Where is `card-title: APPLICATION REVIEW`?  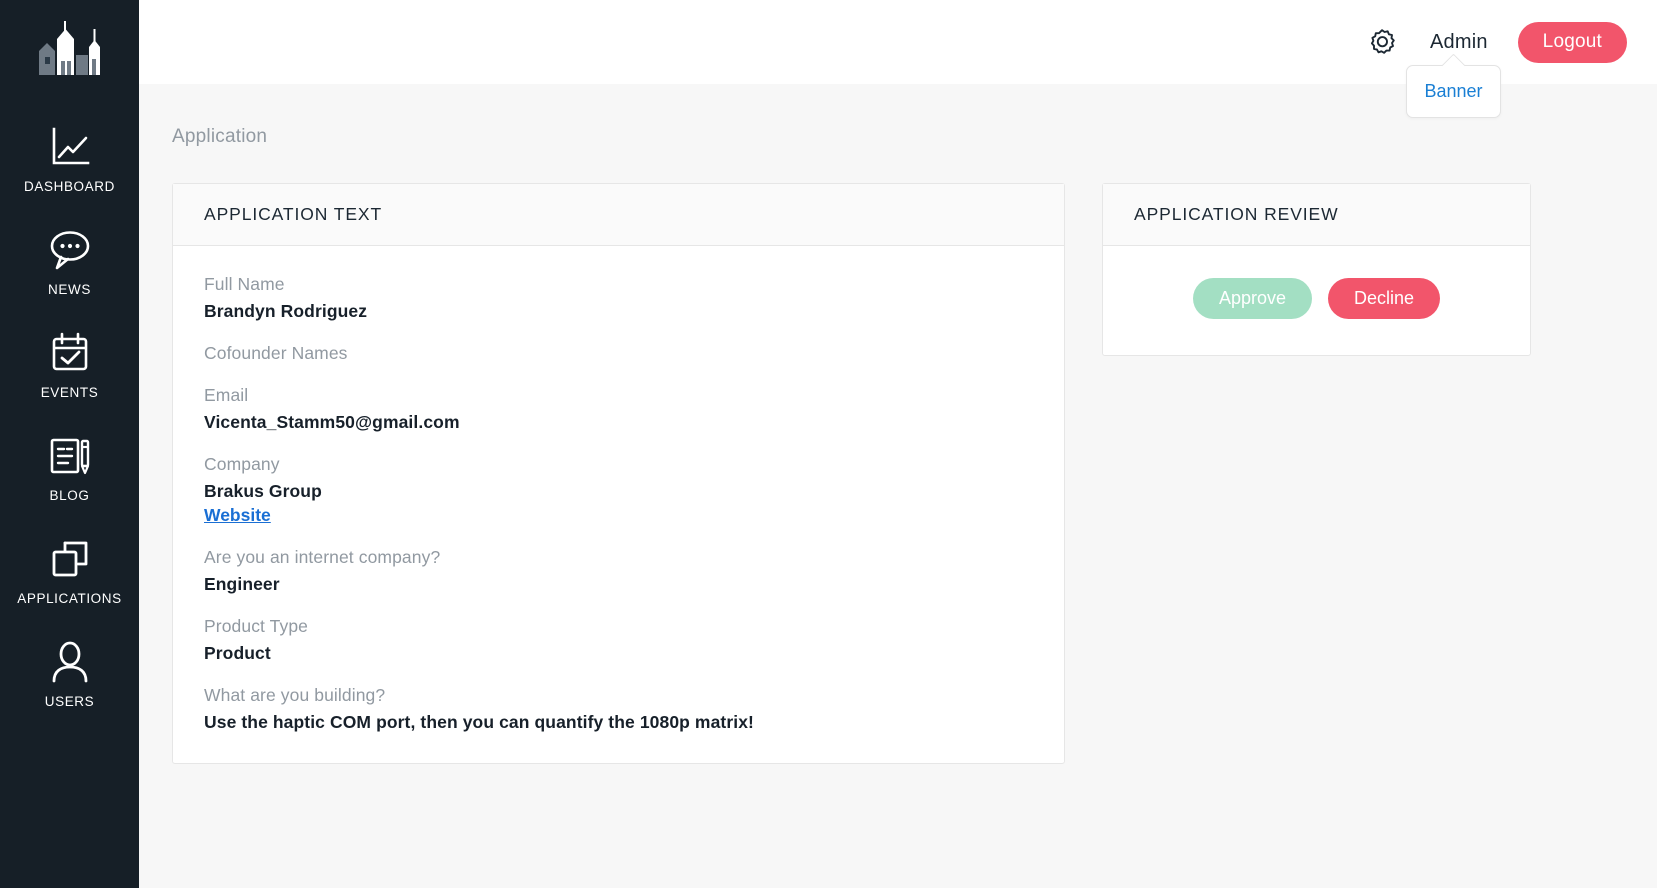
card-title: APPLICATION REVIEW is located at coordinates (1316, 215).